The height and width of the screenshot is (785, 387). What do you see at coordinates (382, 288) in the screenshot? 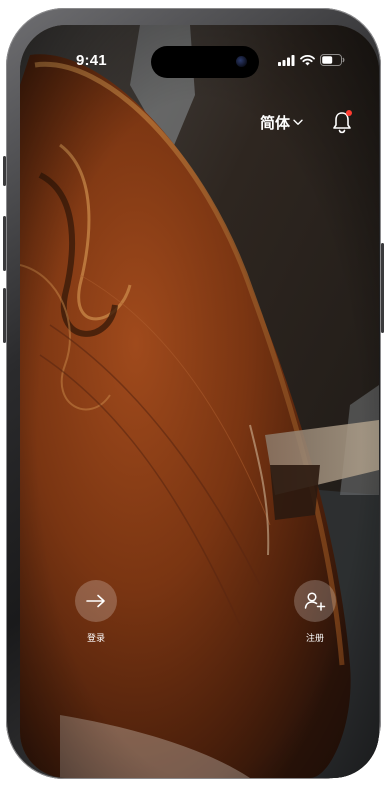
I see `power-button` at bounding box center [382, 288].